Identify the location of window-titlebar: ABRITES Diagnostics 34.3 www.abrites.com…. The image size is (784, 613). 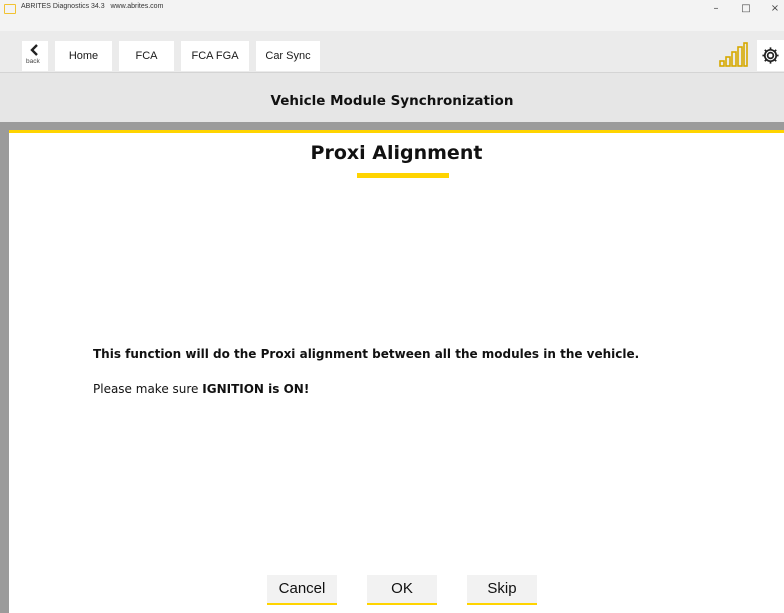
(392, 15).